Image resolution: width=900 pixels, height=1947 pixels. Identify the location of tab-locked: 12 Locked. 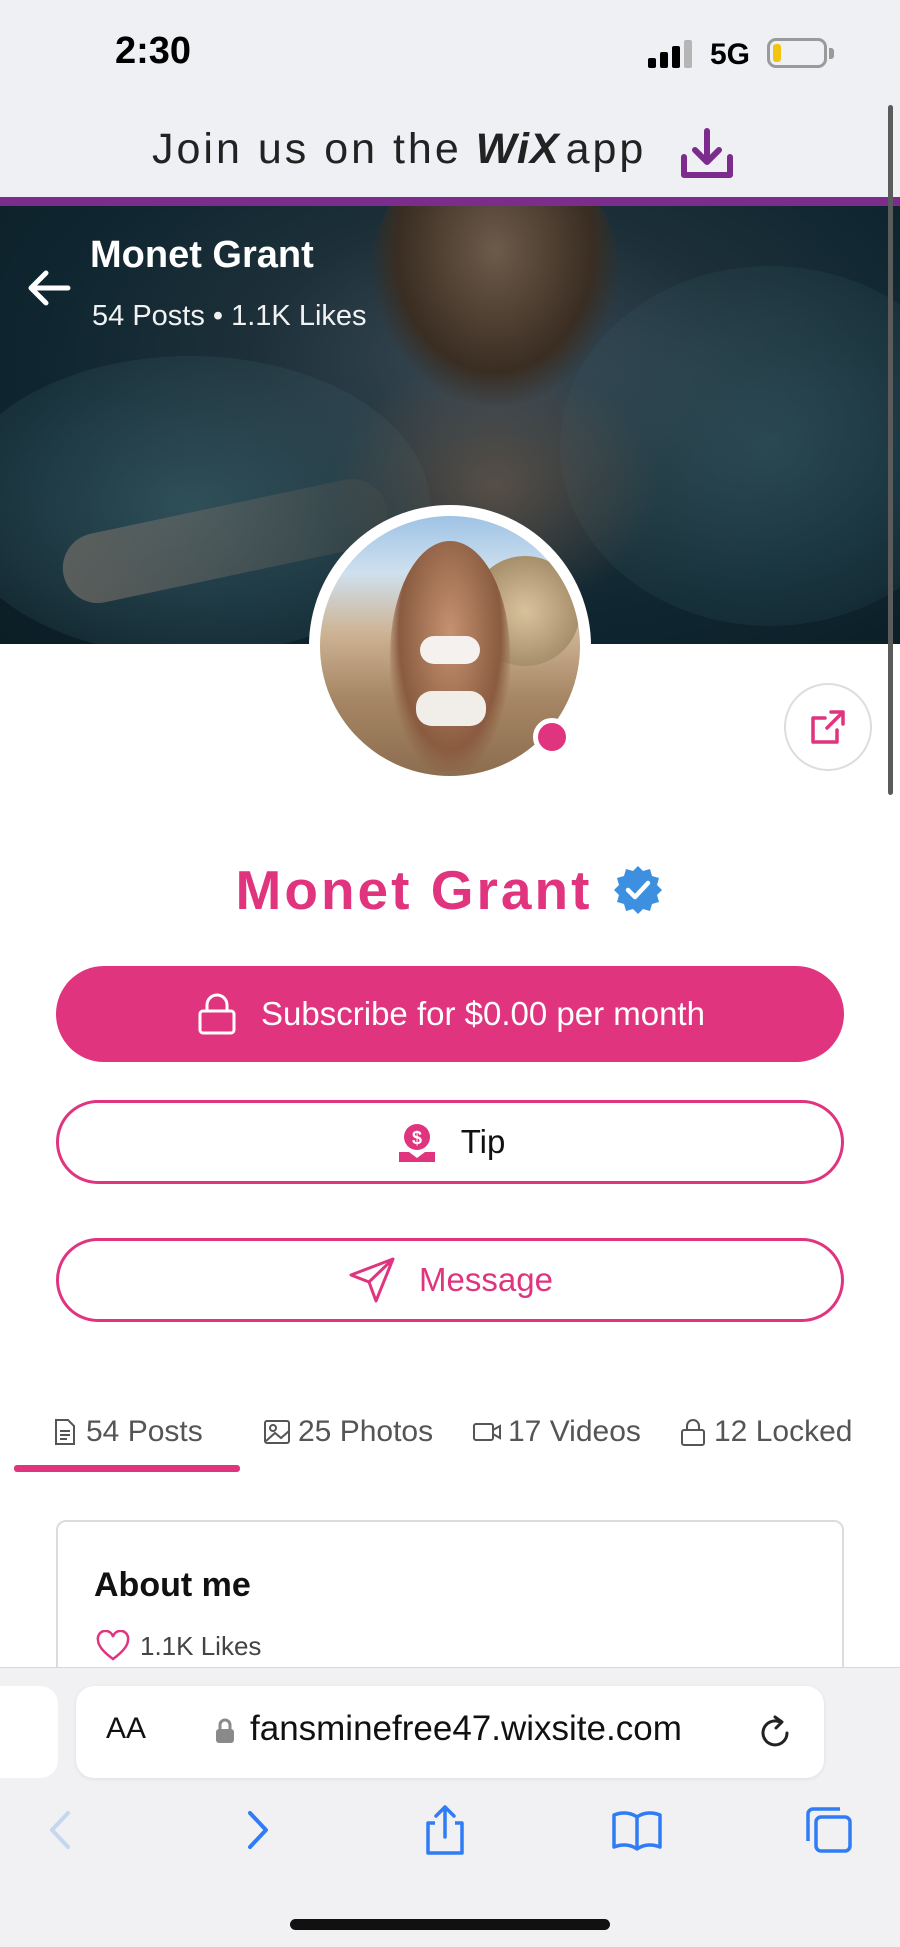
(765, 1432).